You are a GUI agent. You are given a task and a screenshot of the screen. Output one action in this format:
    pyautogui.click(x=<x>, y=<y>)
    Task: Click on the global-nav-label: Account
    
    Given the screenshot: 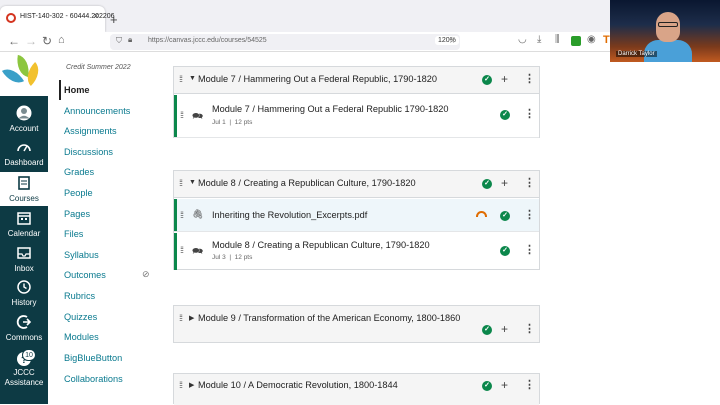 What is the action you would take?
    pyautogui.click(x=24, y=128)
    